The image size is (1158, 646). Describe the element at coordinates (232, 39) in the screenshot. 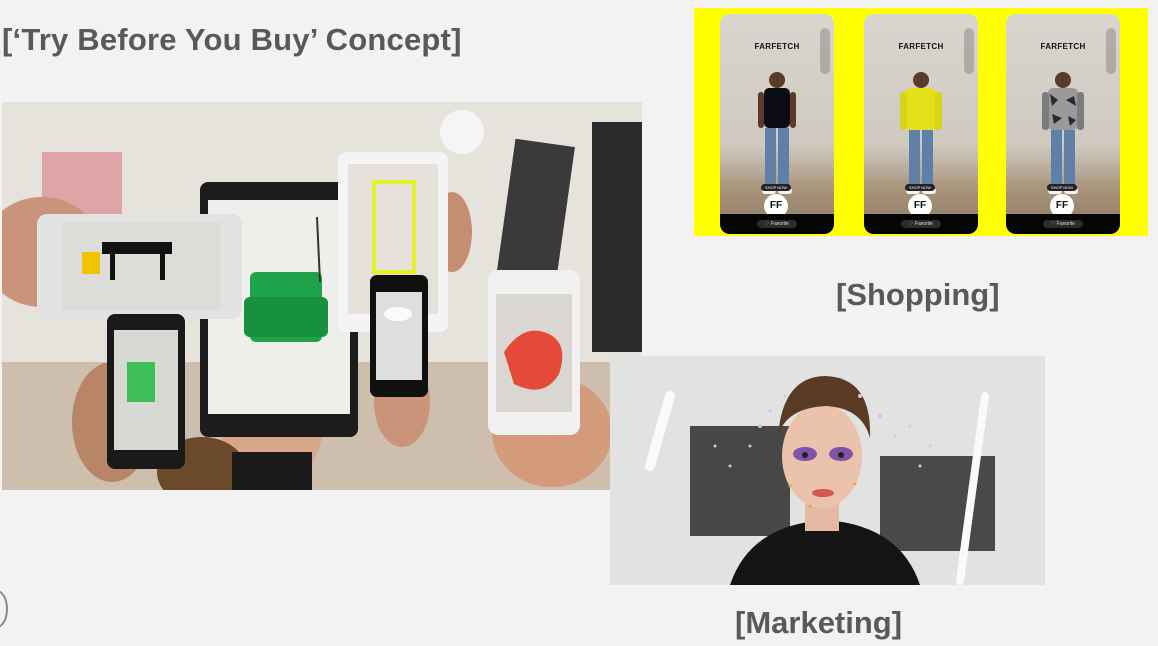

I see `slide-title: [‘Try Before You Buy’ Concept]` at that location.